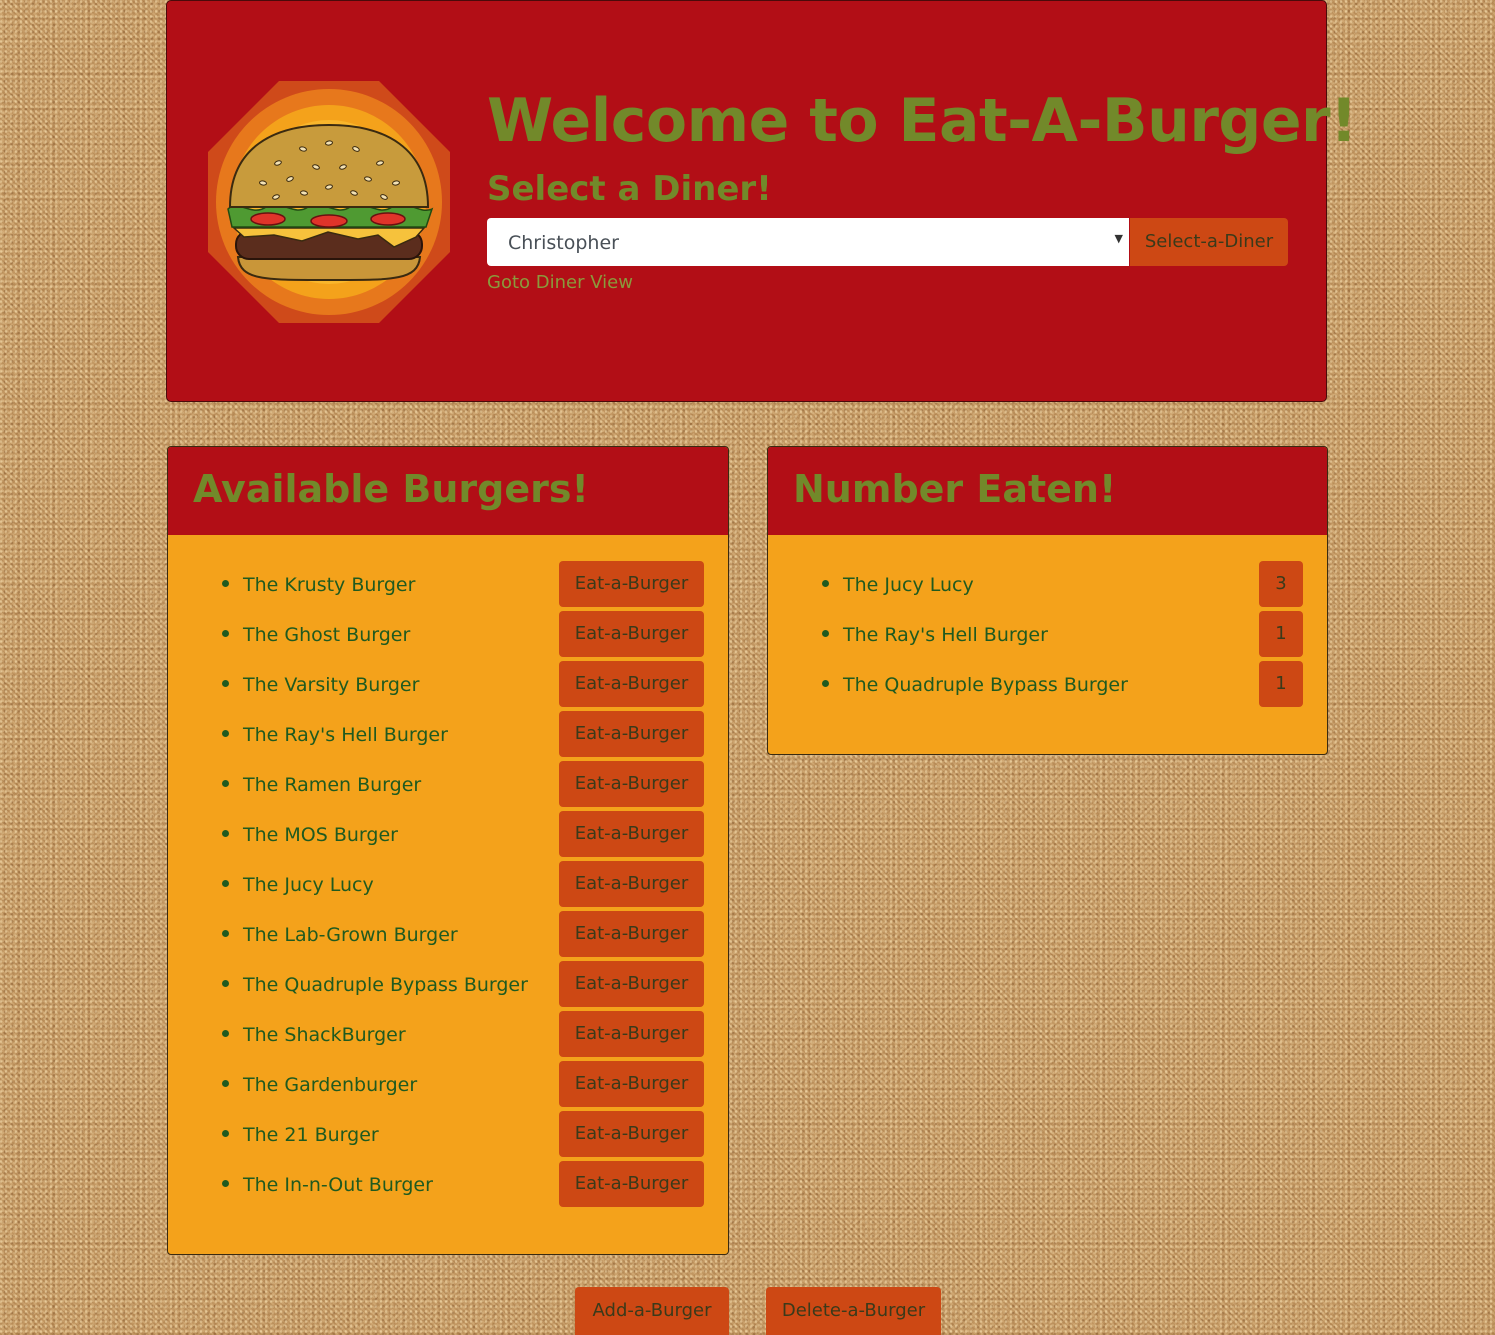 This screenshot has height=1335, width=1495. What do you see at coordinates (320, 835) in the screenshot?
I see `burger-name: The MOS Burger` at bounding box center [320, 835].